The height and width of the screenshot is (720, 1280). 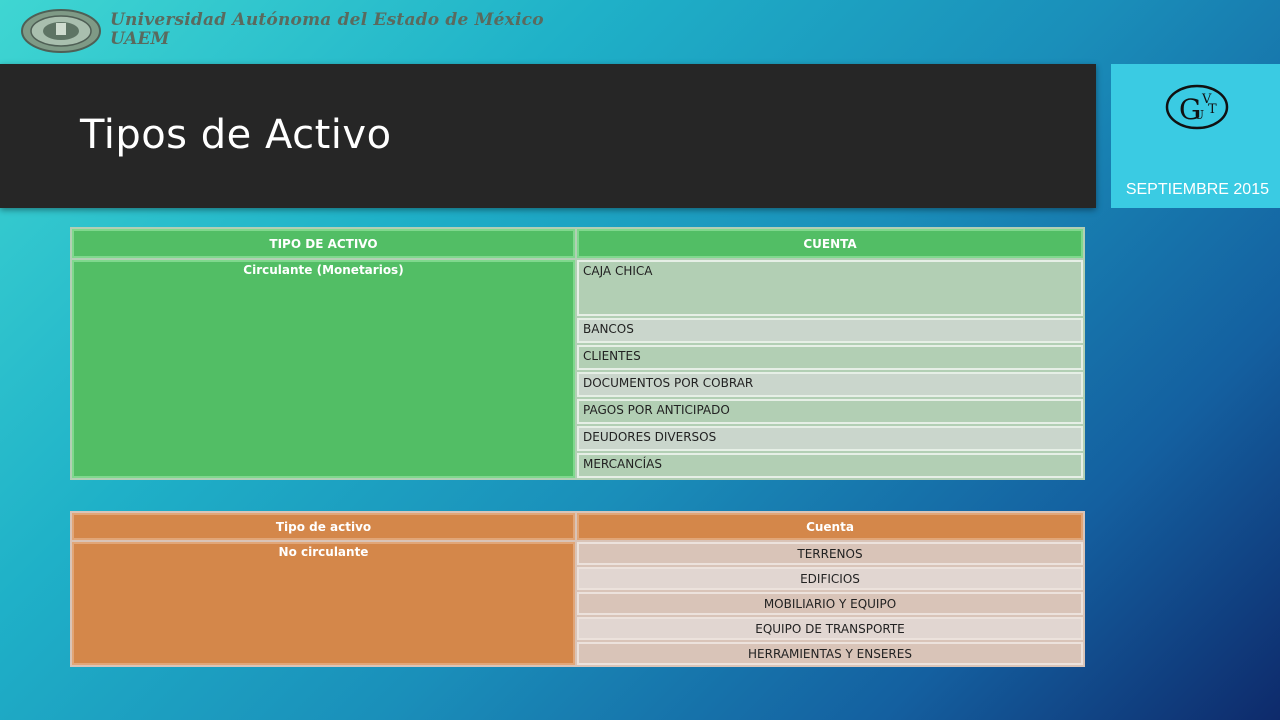 What do you see at coordinates (323, 243) in the screenshot?
I see `column-header-asset-type: TIPO DE ACTIVO` at bounding box center [323, 243].